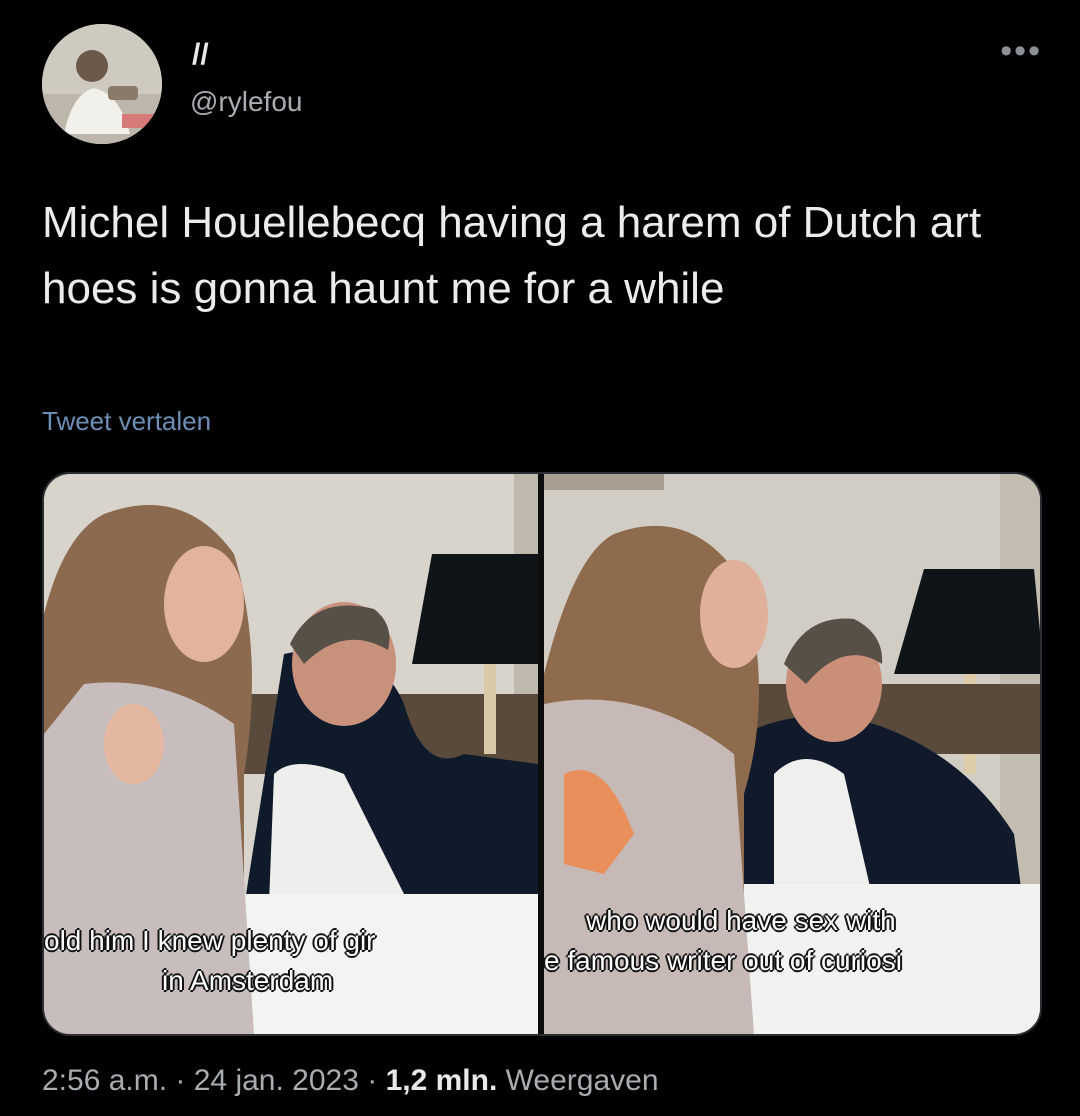 This screenshot has height=1116, width=1080. I want to click on ellipsis-icon: •••, so click(1021, 51).